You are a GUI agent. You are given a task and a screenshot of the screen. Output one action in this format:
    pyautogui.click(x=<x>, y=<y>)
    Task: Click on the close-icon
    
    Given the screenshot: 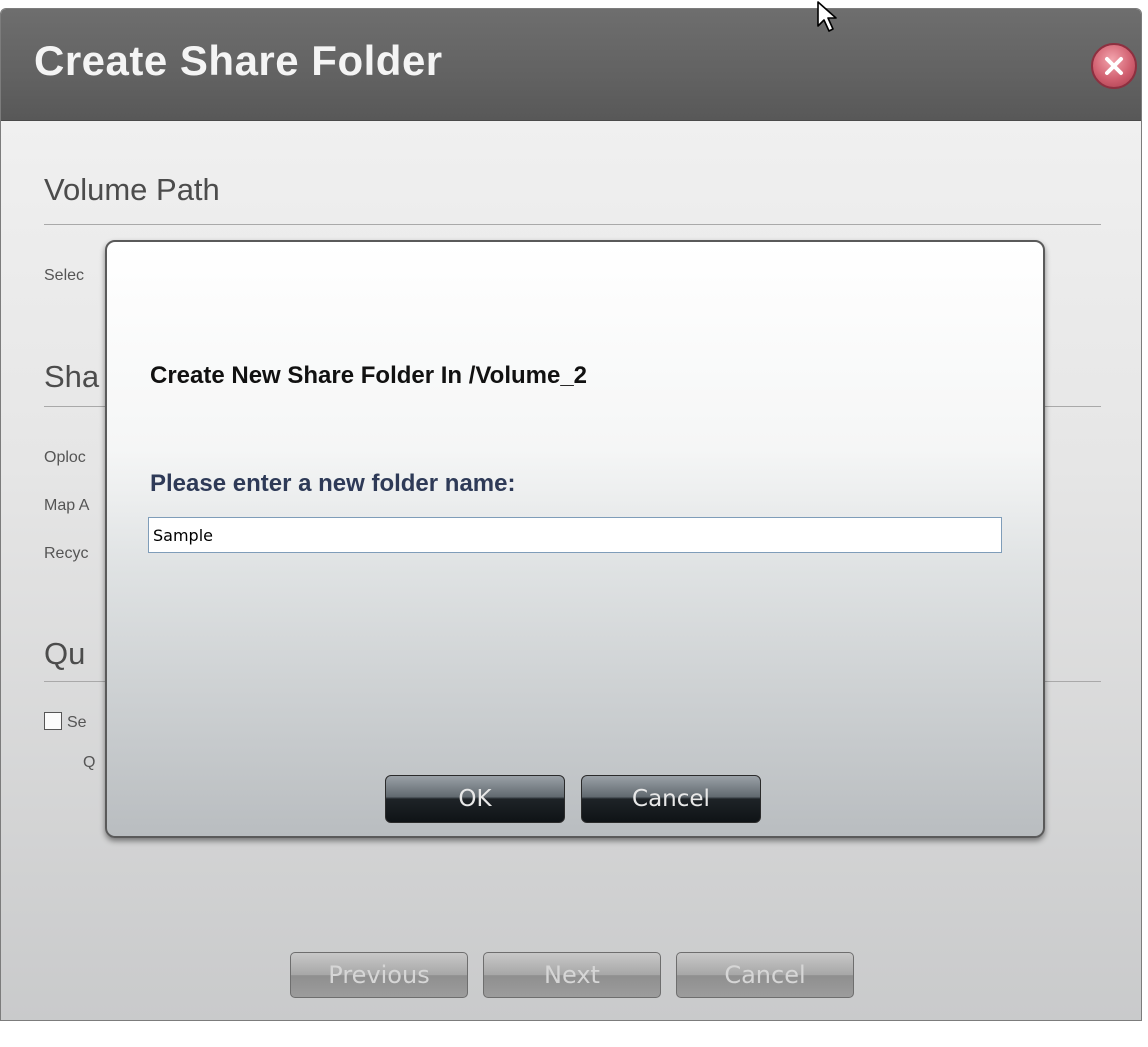 What is the action you would take?
    pyautogui.click(x=1114, y=66)
    